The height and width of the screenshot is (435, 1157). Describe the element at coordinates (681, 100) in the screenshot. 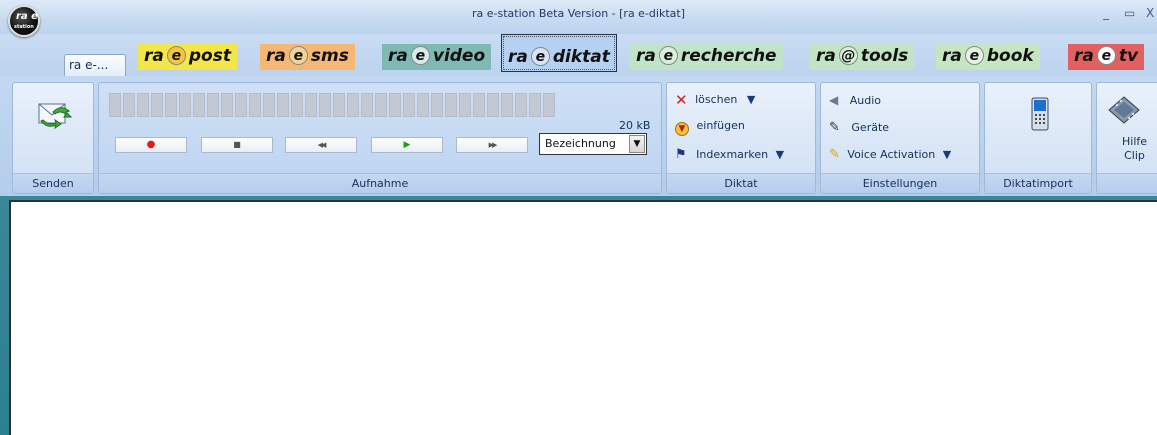

I see `delete-x-icon: ✕` at that location.